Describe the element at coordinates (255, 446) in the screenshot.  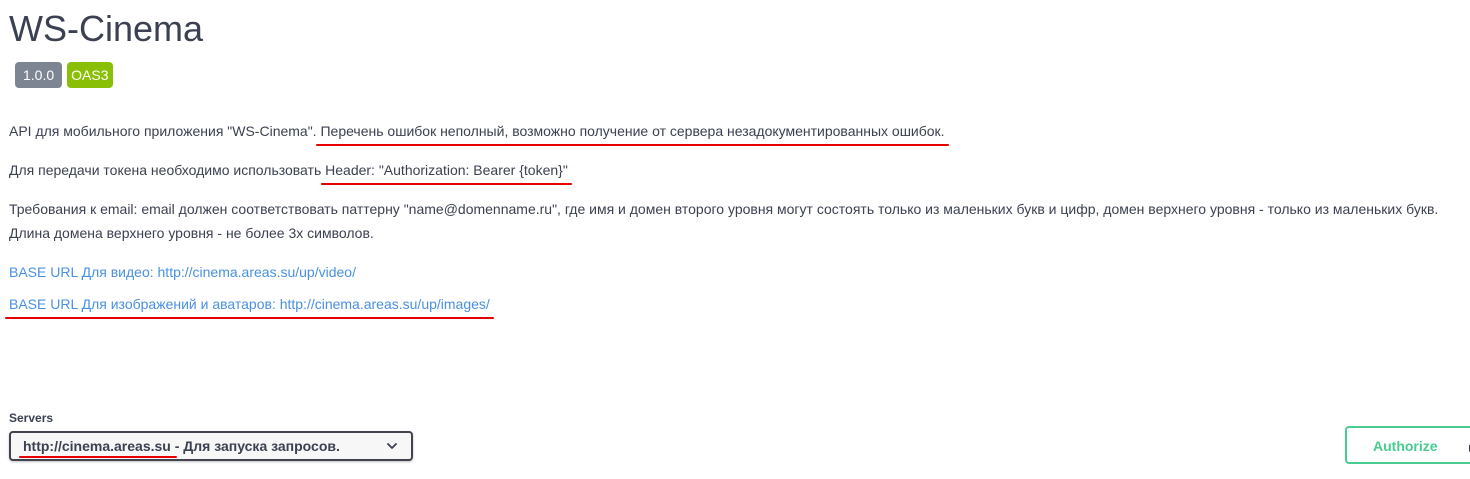
I see `server-description: - Для запуска запросов.` at that location.